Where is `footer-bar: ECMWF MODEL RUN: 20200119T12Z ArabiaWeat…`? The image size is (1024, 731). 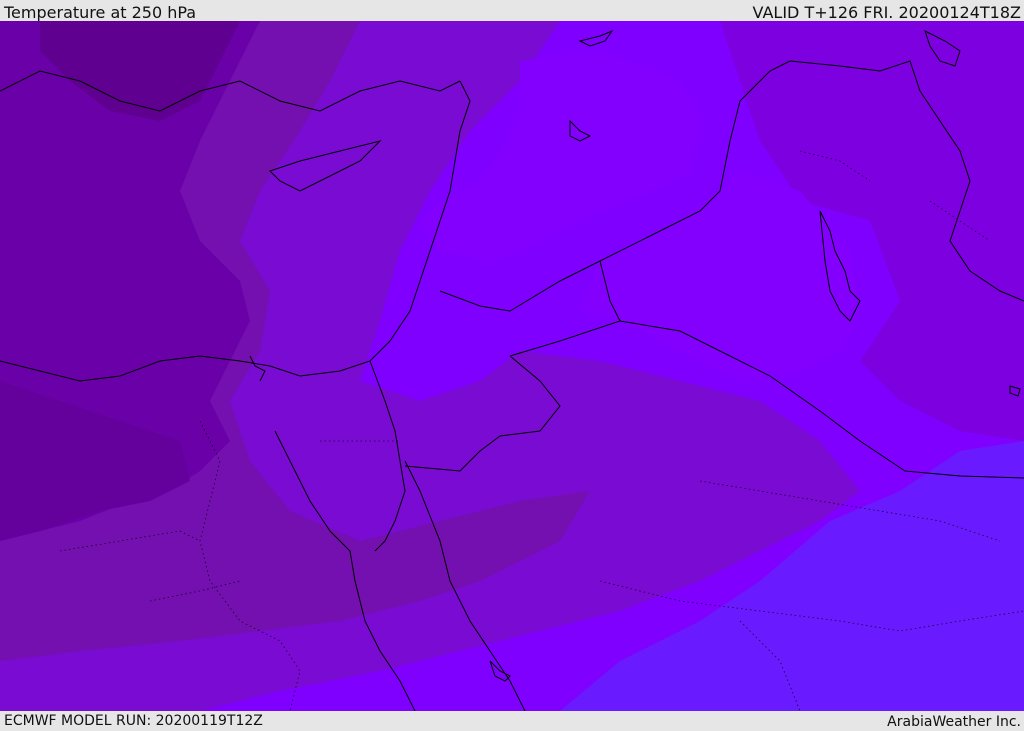
footer-bar: ECMWF MODEL RUN: 20200119T12Z ArabiaWeat… is located at coordinates (512, 720).